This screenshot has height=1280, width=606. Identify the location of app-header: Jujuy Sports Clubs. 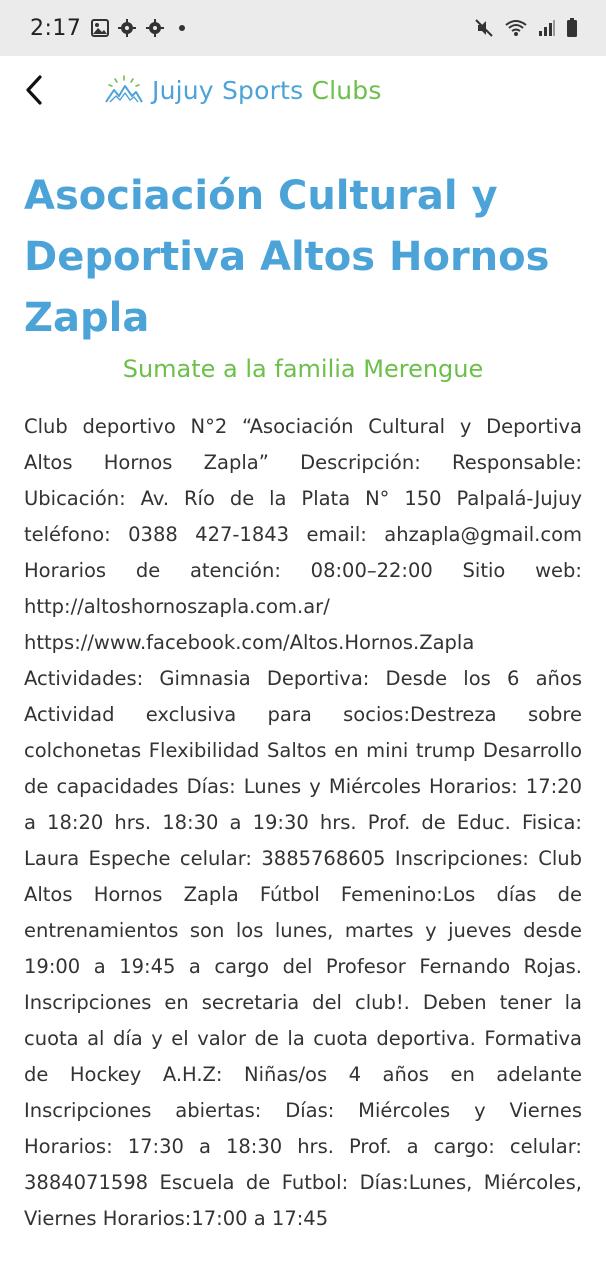
(303, 91).